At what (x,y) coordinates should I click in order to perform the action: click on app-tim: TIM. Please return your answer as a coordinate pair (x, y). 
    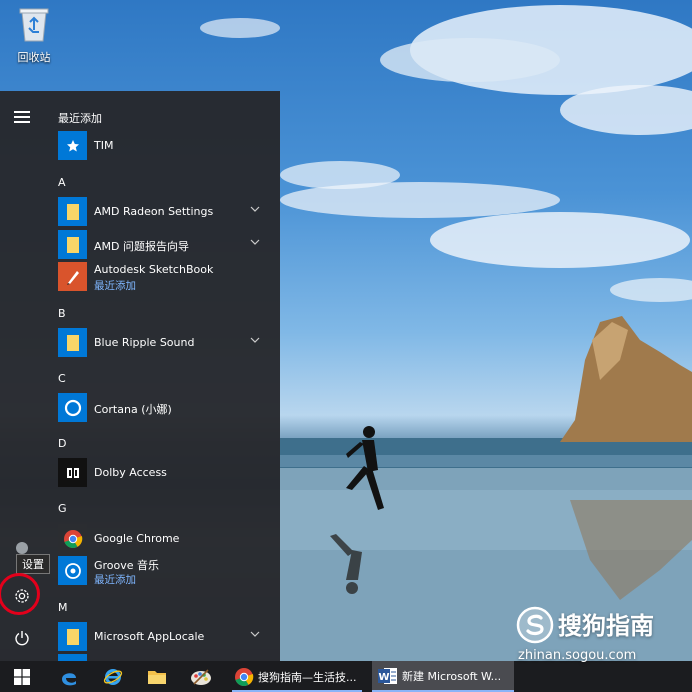
    Looking at the image, I should click on (163, 146).